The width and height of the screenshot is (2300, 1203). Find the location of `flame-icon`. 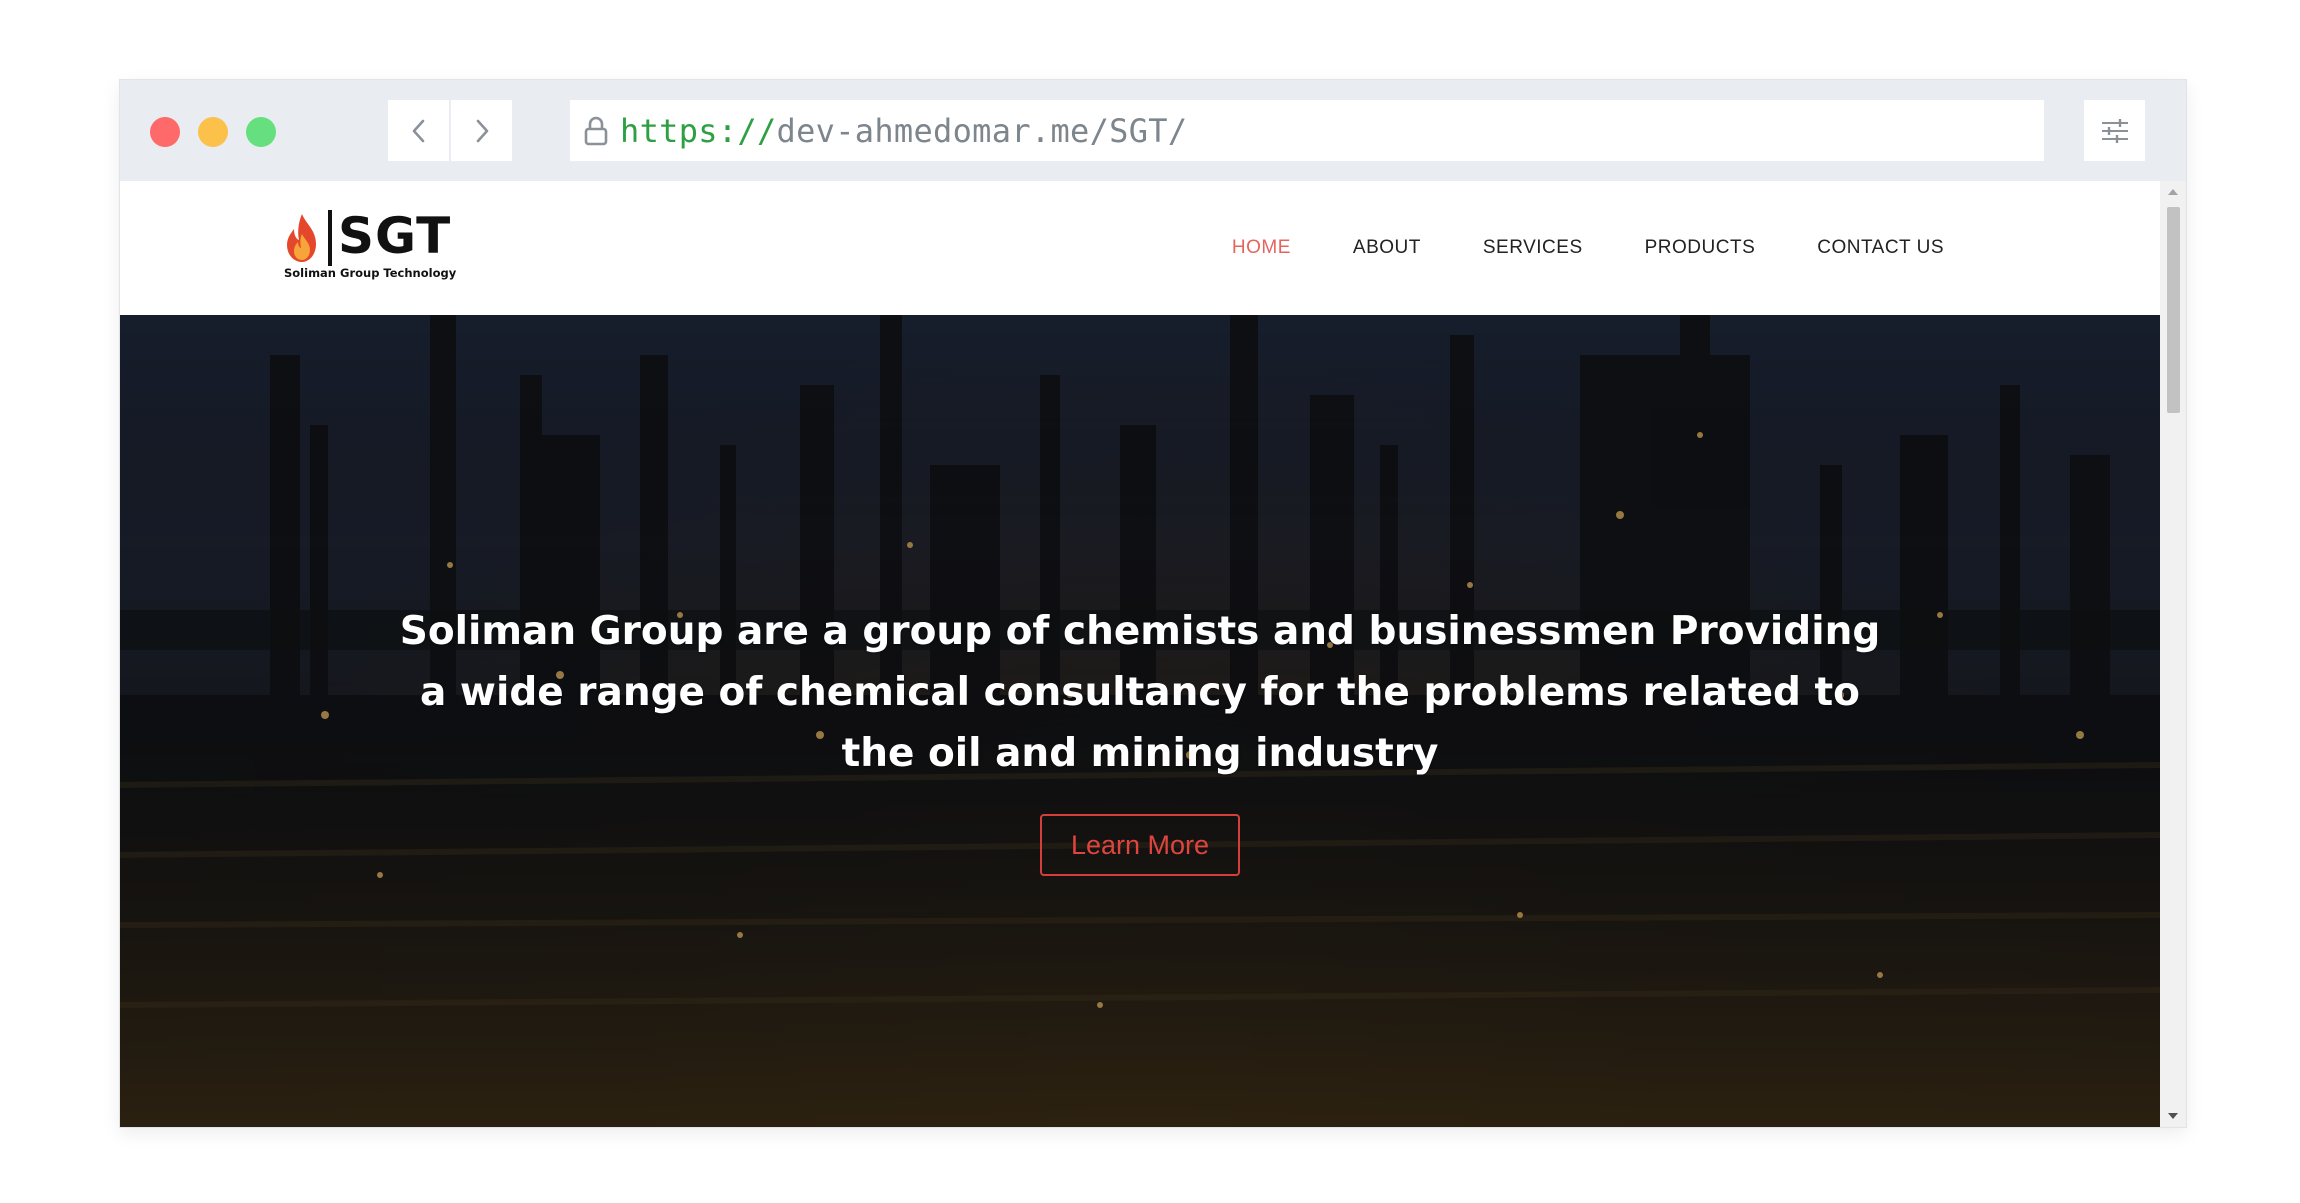

flame-icon is located at coordinates (301, 238).